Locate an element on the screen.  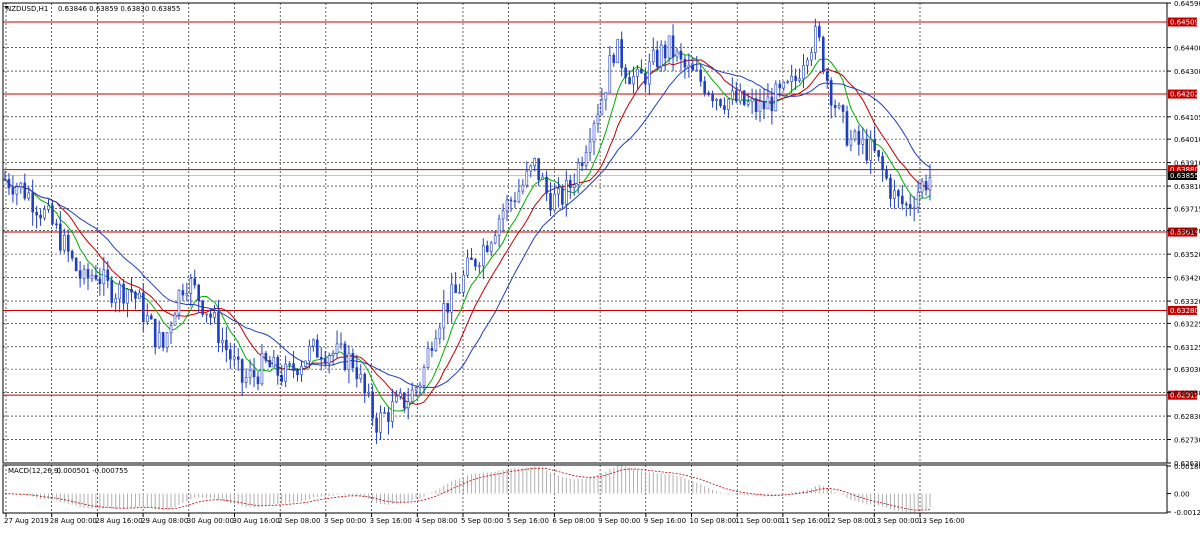
time-tick-label: 30 Aug 16:00 is located at coordinates (256, 521).